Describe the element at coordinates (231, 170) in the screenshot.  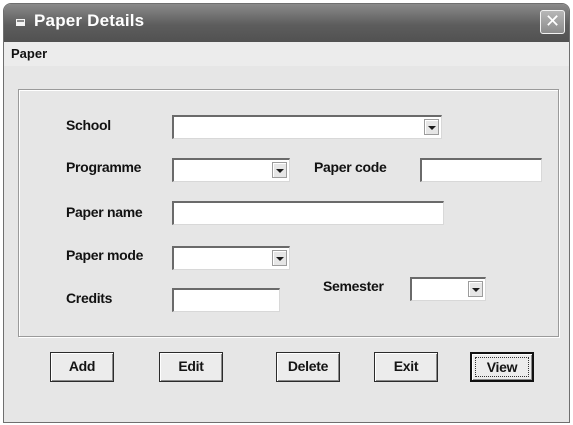
I see `programme-dropdown` at that location.